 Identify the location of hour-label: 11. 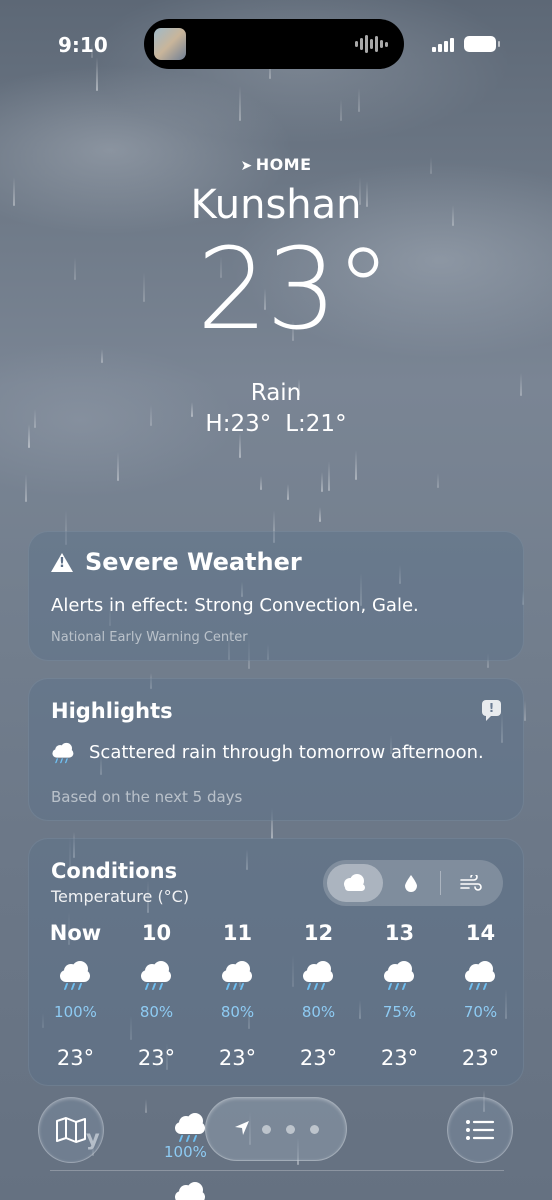
(237, 933).